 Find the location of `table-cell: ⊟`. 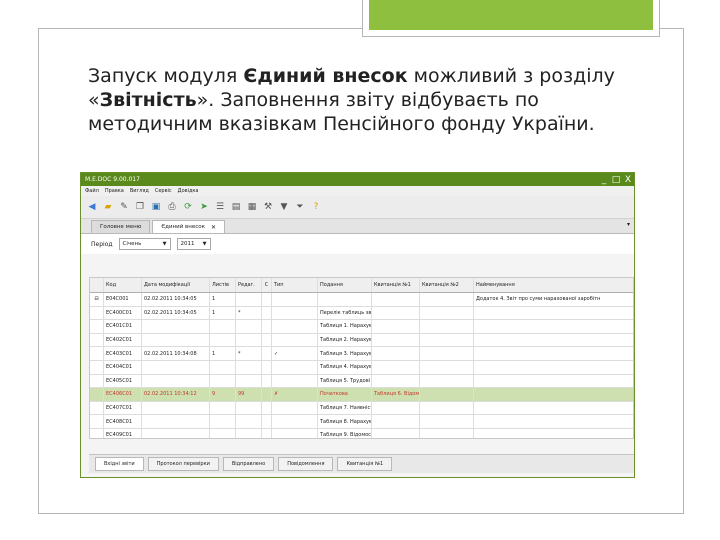

table-cell: ⊟ is located at coordinates (97, 299).